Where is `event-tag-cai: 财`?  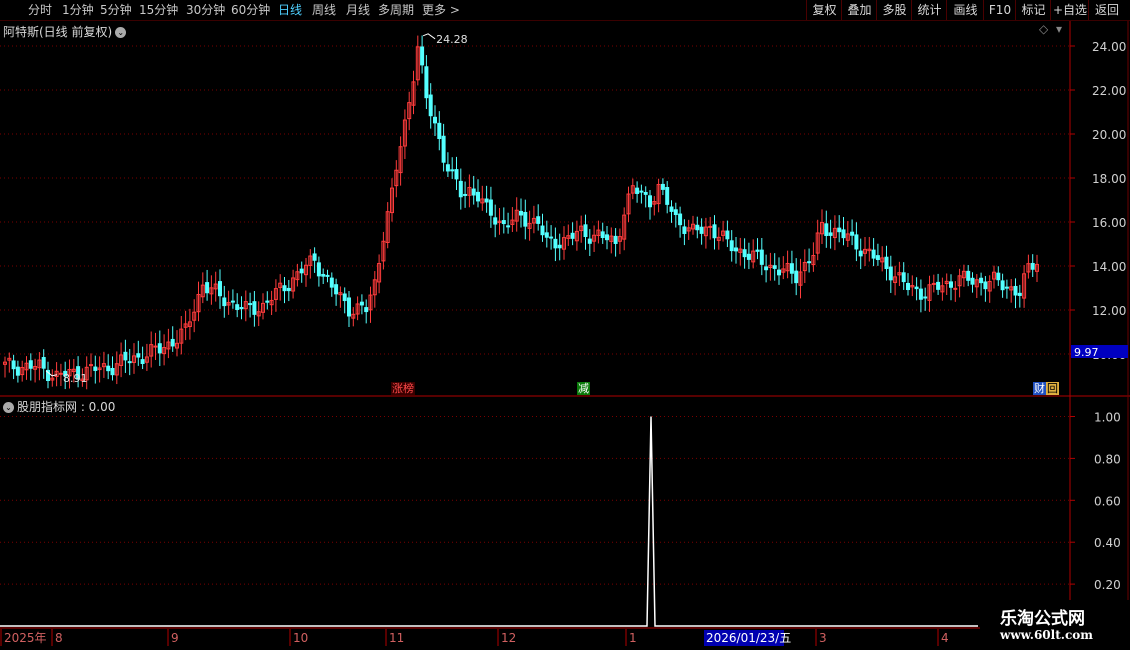
event-tag-cai: 财 is located at coordinates (1039, 388).